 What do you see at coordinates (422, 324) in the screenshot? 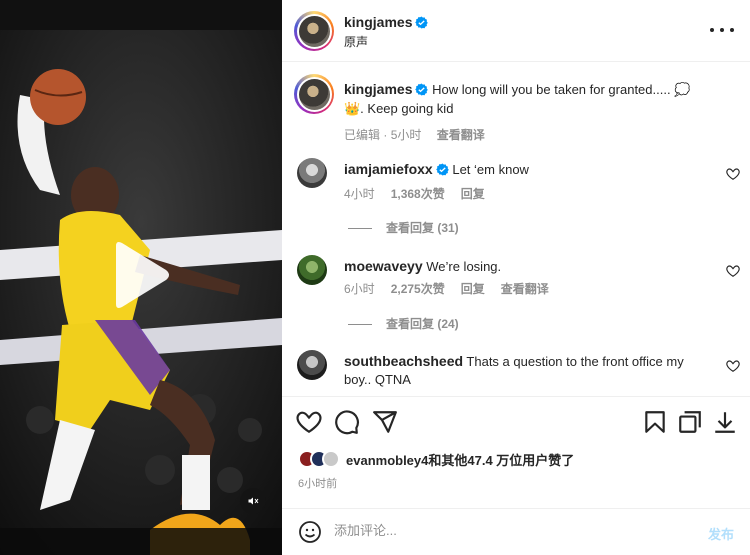
I see `view-replies-label: 查看回复 (24)` at bounding box center [422, 324].